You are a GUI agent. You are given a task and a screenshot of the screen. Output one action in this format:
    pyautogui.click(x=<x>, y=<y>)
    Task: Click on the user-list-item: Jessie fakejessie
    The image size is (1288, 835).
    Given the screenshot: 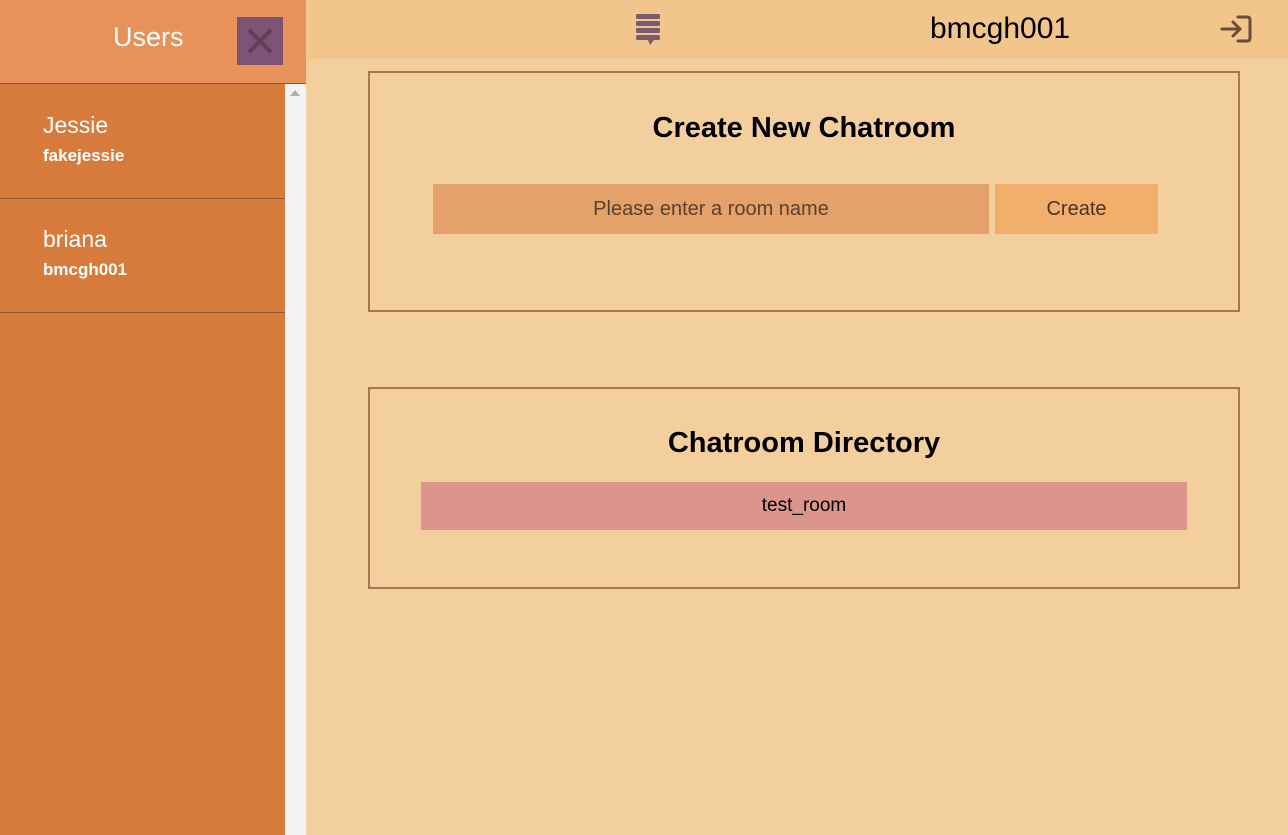 What is the action you would take?
    pyautogui.click(x=142, y=142)
    